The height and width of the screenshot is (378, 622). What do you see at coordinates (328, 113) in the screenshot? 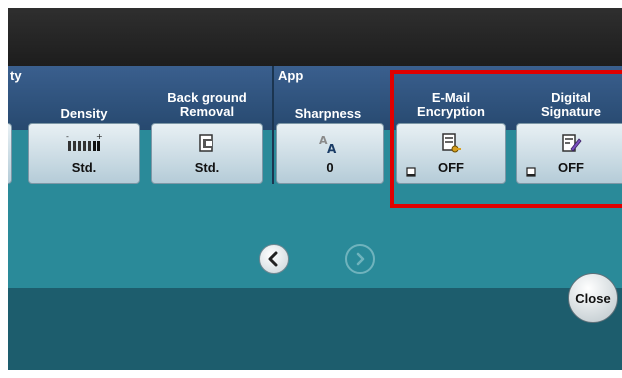
I see `sharpness-title: Sharpness` at bounding box center [328, 113].